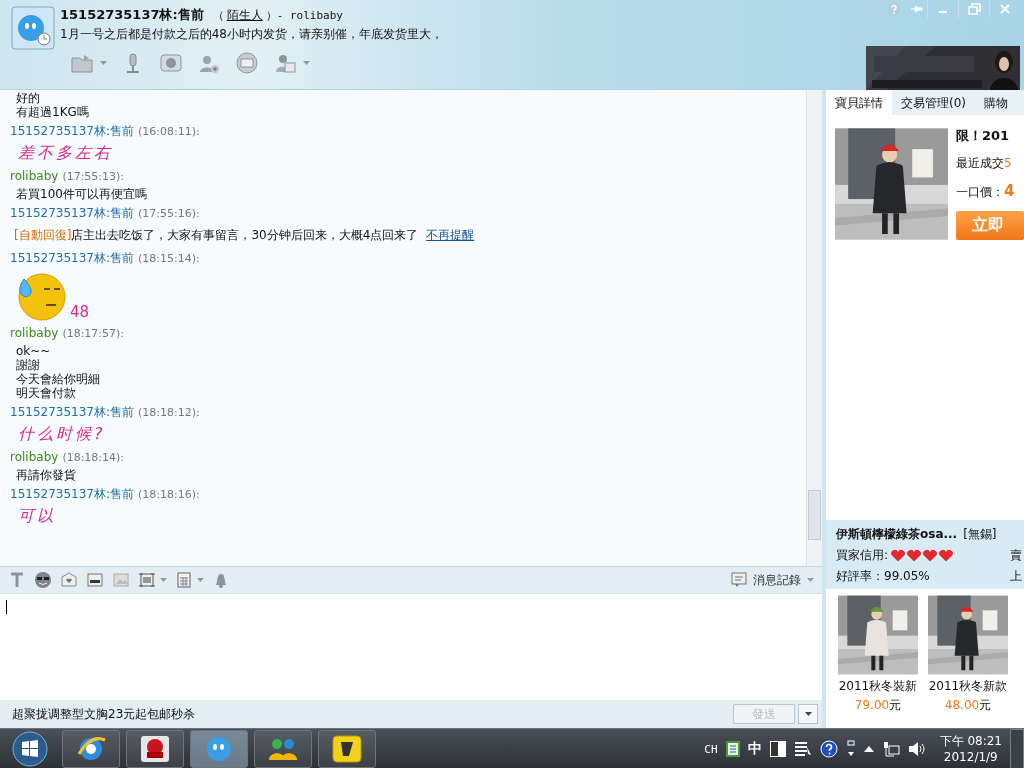  What do you see at coordinates (95, 580) in the screenshot?
I see `image-icon` at bounding box center [95, 580].